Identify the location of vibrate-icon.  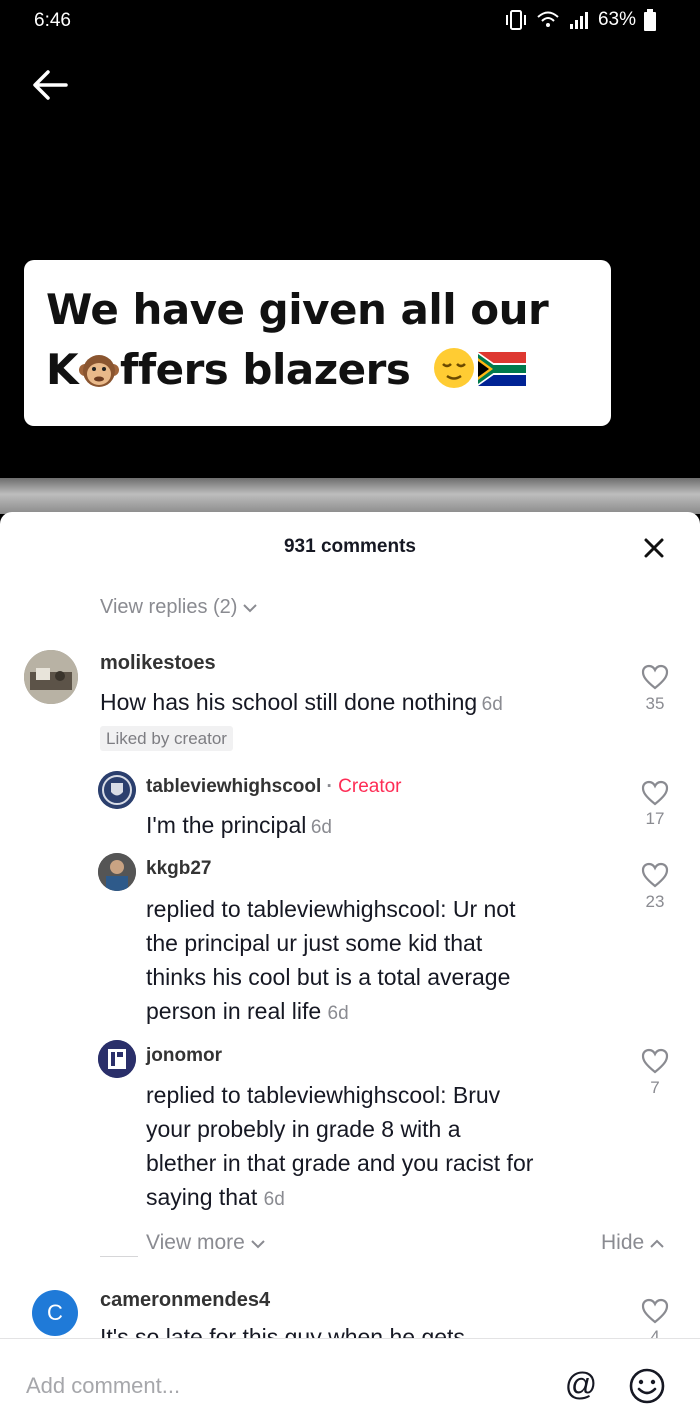
(515, 20).